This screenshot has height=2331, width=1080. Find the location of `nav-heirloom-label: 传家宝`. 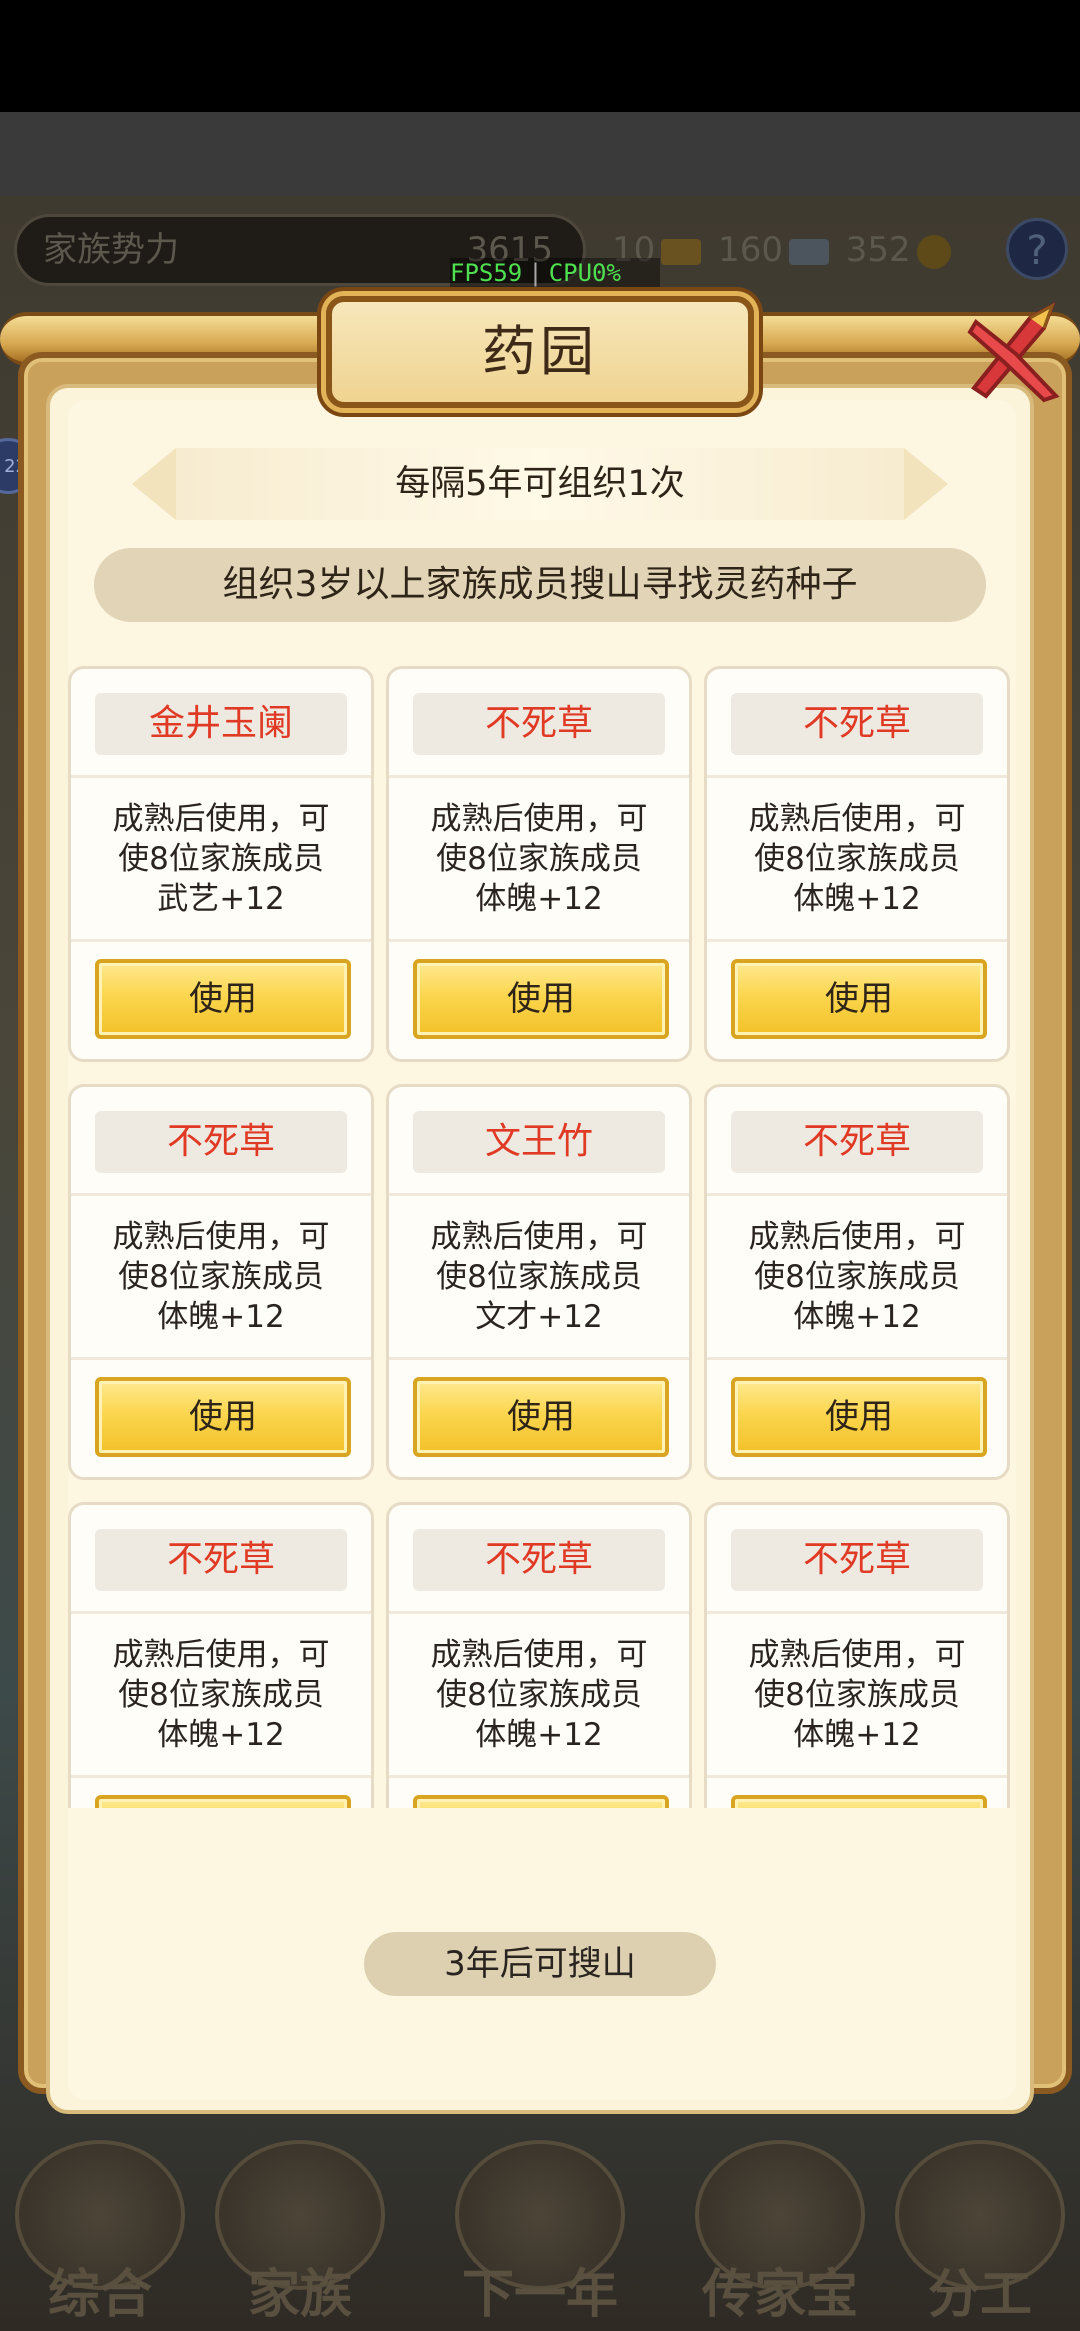

nav-heirloom-label: 传家宝 is located at coordinates (779, 2295).